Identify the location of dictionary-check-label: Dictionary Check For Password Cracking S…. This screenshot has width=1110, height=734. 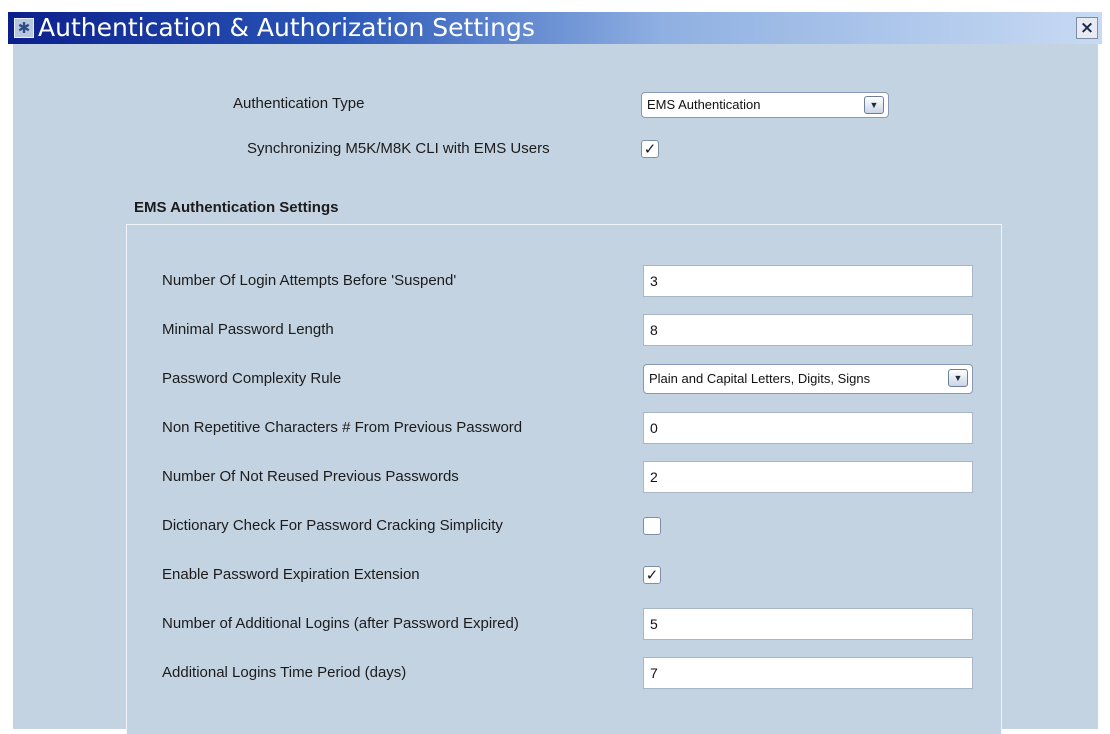
(332, 525).